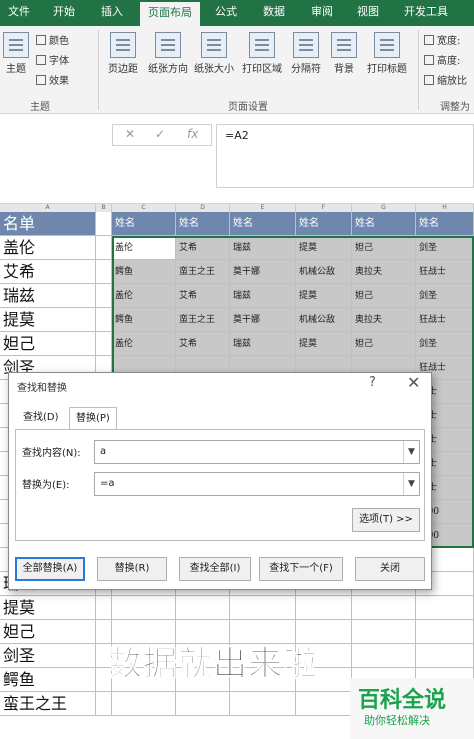 The image size is (474, 739). What do you see at coordinates (48, 296) in the screenshot?
I see `cell-a: 瑞兹` at bounding box center [48, 296].